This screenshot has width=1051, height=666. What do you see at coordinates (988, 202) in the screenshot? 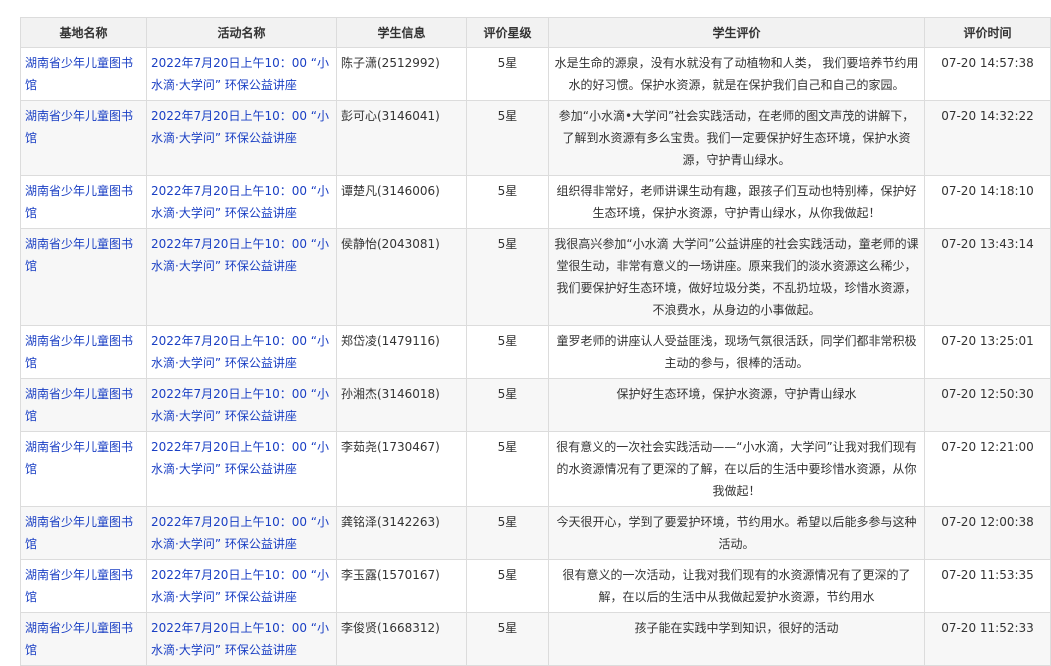
I see `eval-time: 07-20 14:18:10` at bounding box center [988, 202].